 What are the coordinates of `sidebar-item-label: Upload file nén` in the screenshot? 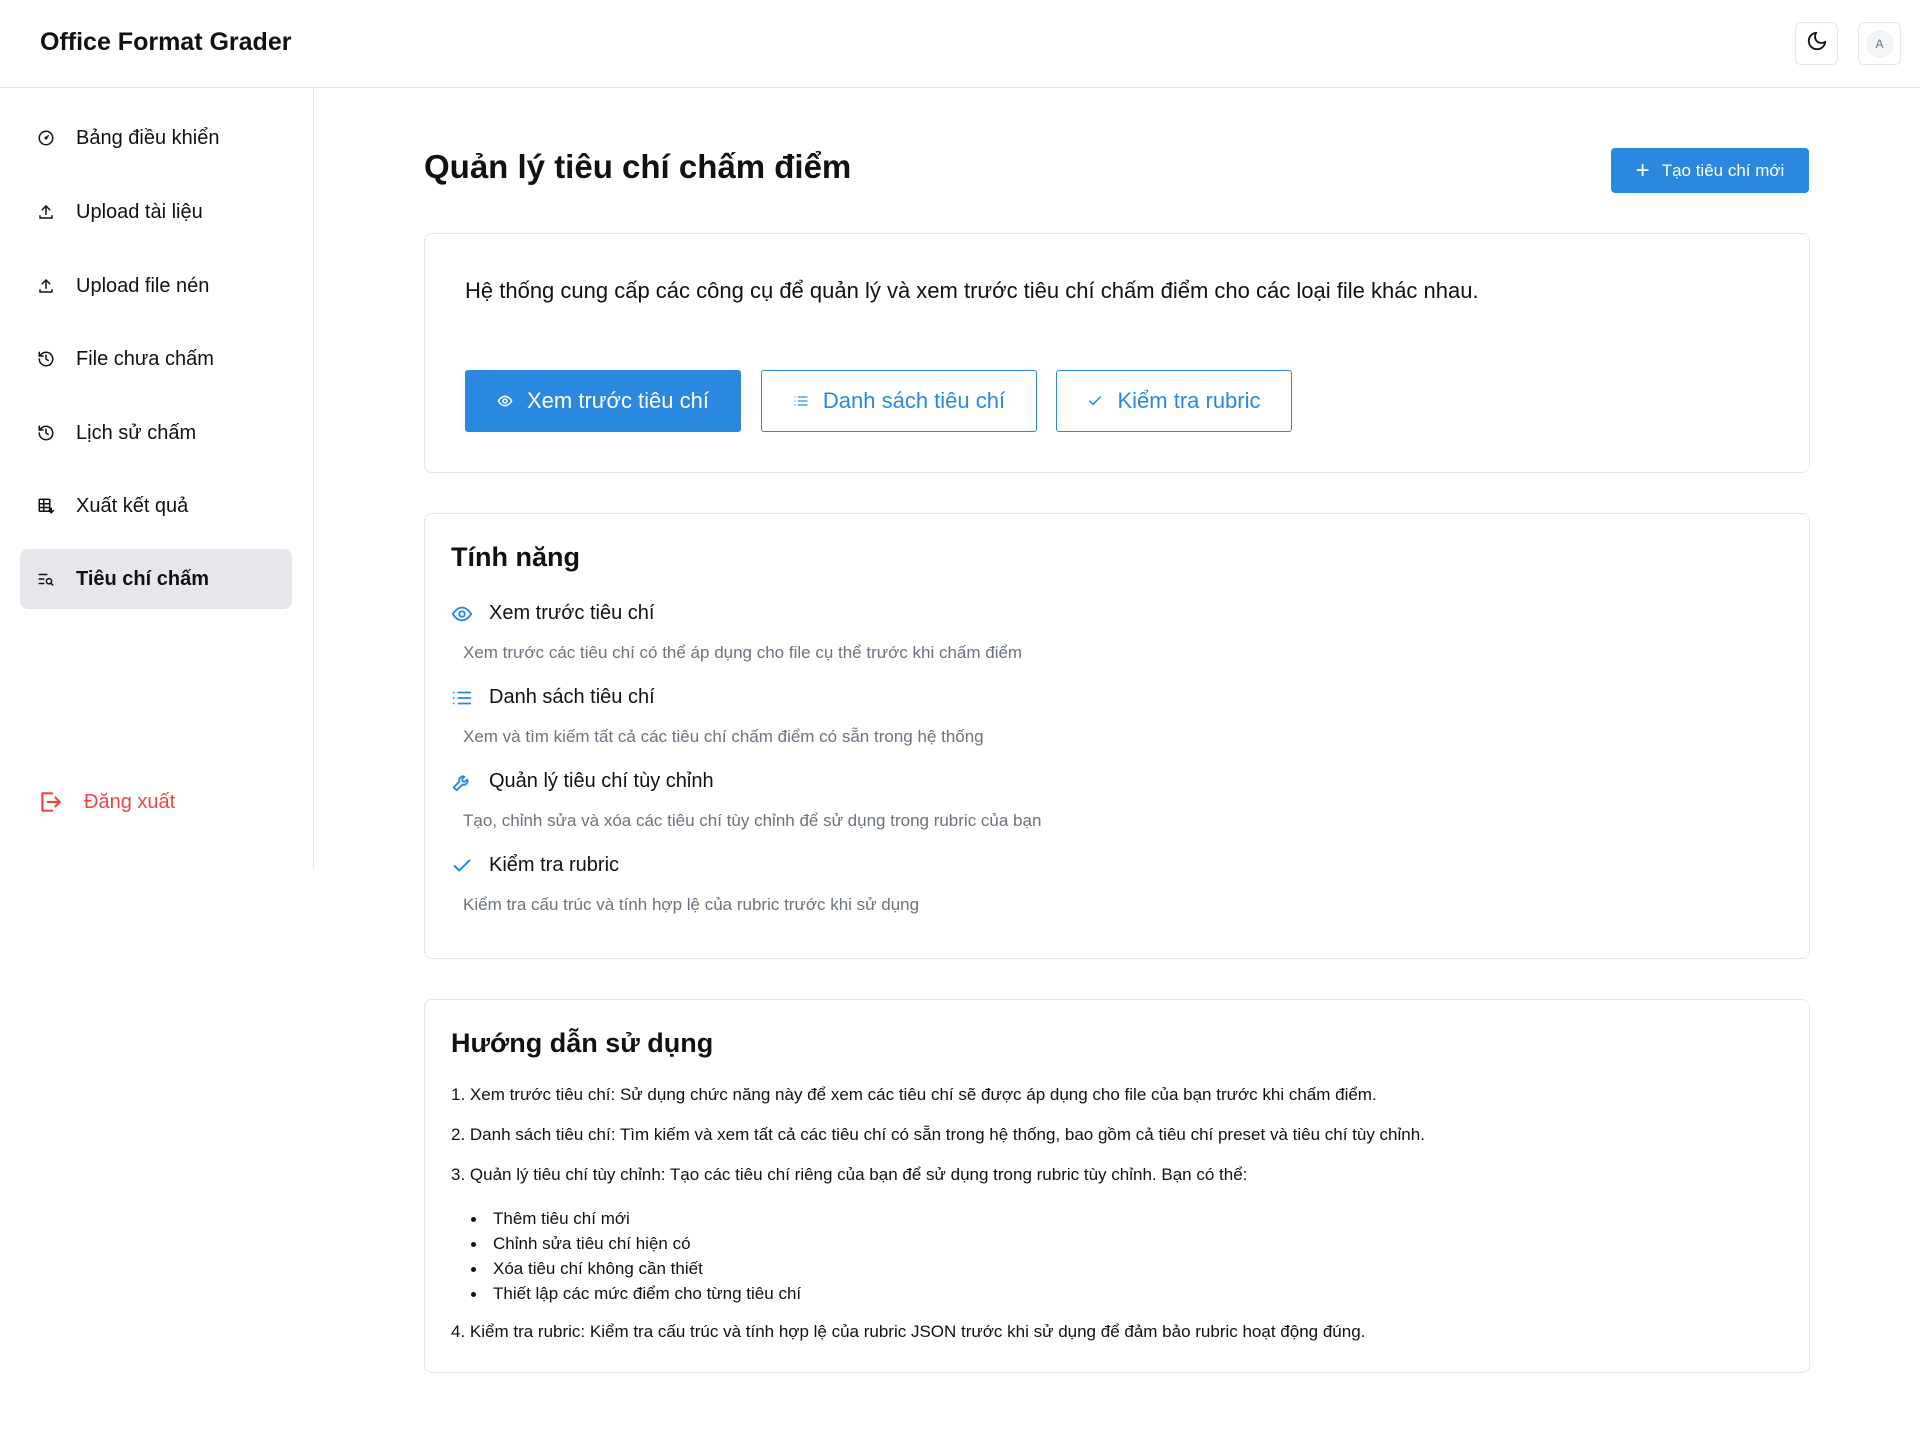 It's located at (143, 285).